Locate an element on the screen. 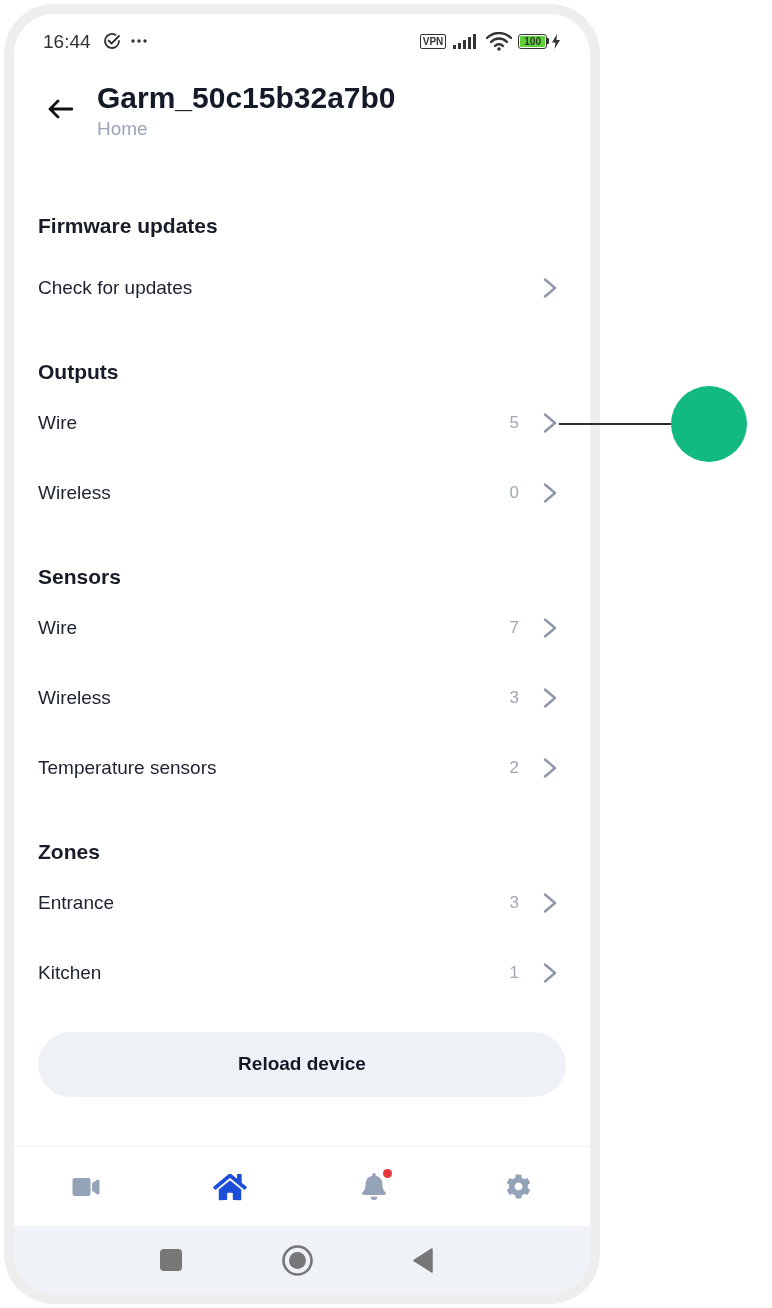 This screenshot has width=772, height=1308. item-count: 7 is located at coordinates (514, 628).